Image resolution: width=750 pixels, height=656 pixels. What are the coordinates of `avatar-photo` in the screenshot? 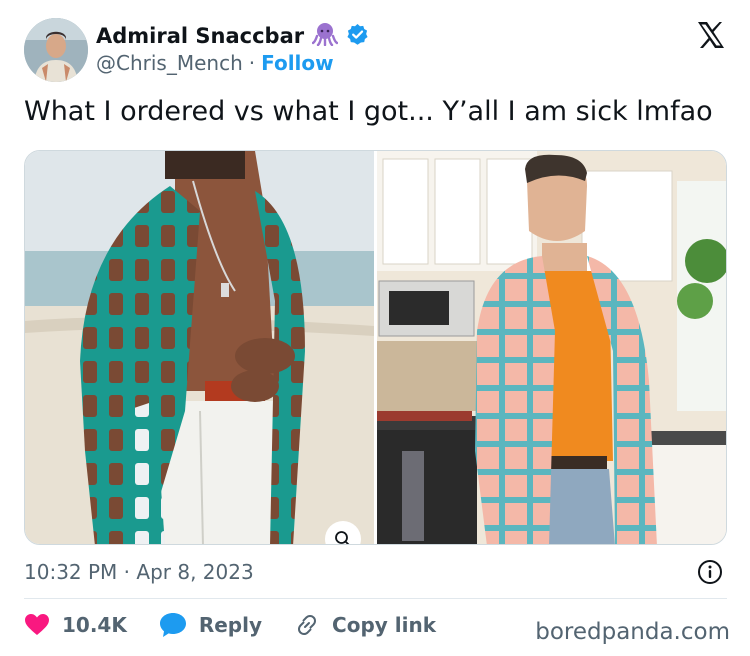 It's located at (56, 50).